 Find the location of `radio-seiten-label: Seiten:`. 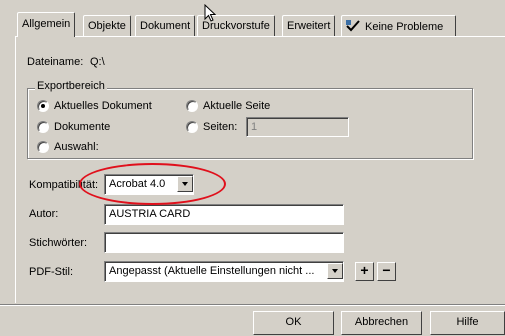

radio-seiten-label: Seiten: is located at coordinates (220, 127).